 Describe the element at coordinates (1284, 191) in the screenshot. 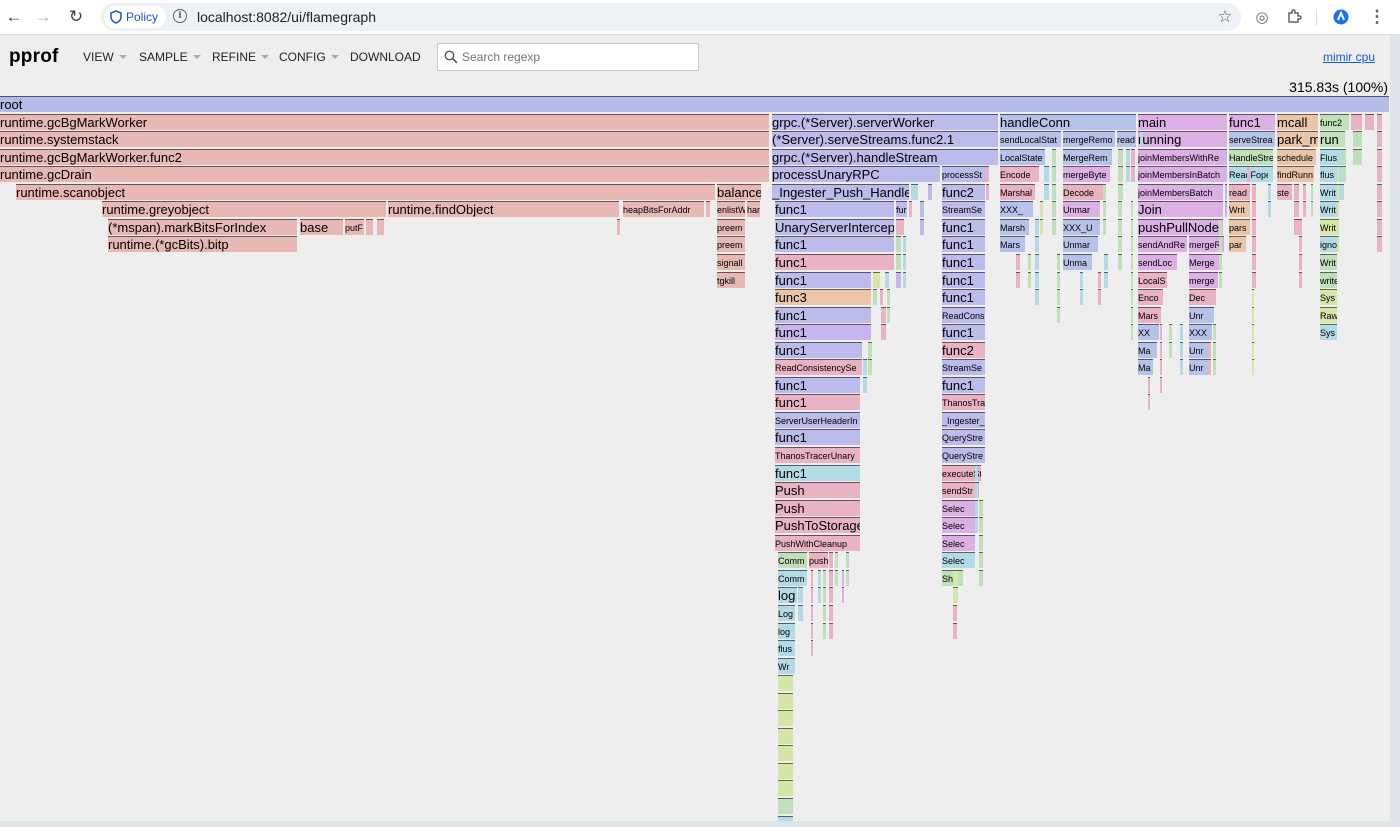

I see `flame-frame: ste` at that location.